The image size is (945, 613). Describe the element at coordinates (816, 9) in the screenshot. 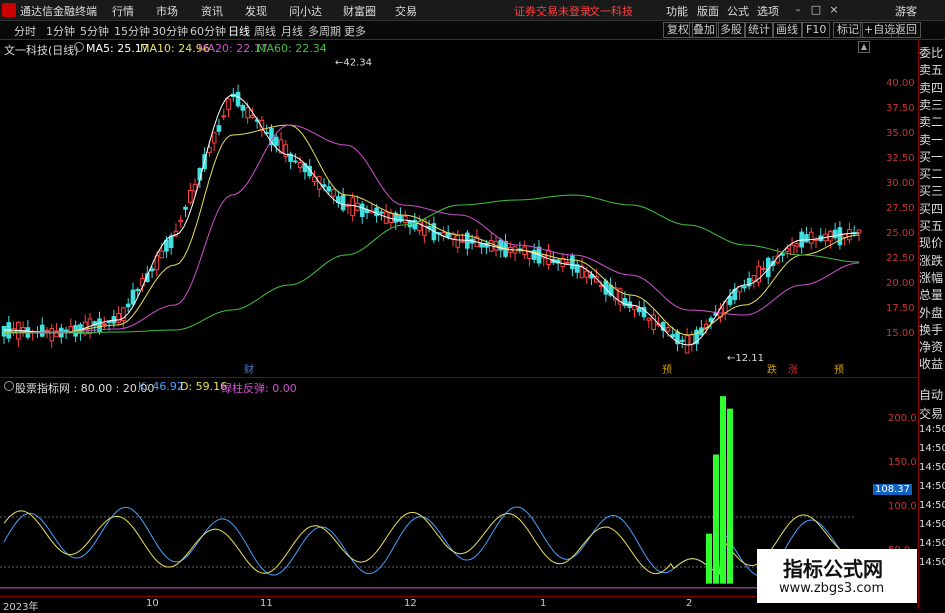

I see `maximize-button: □` at that location.